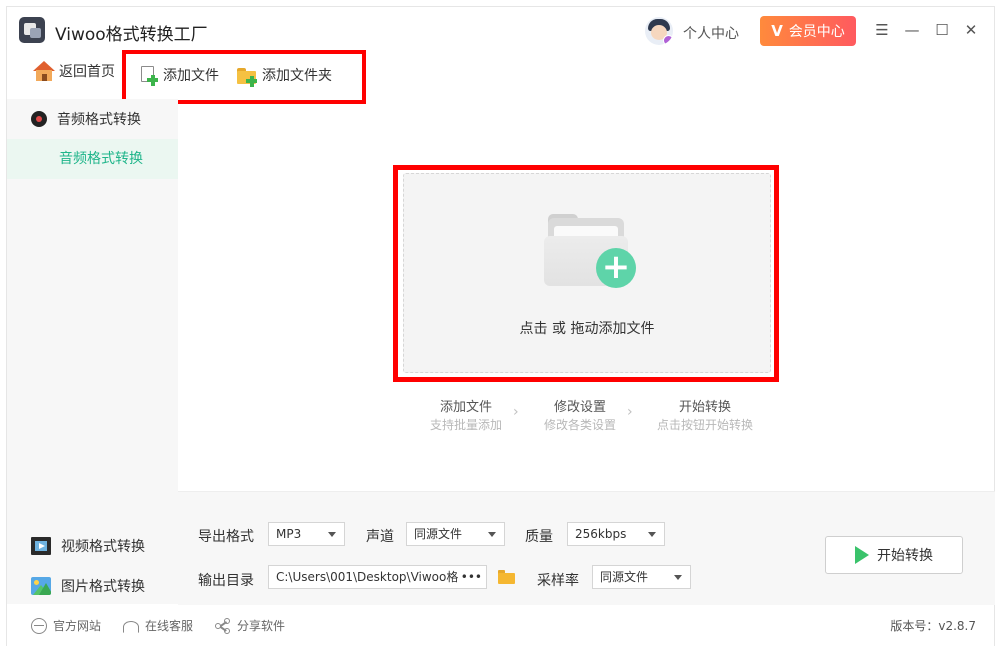 Image resolution: width=1002 pixels, height=652 pixels. I want to click on quality-select: 256kbps, so click(616, 534).